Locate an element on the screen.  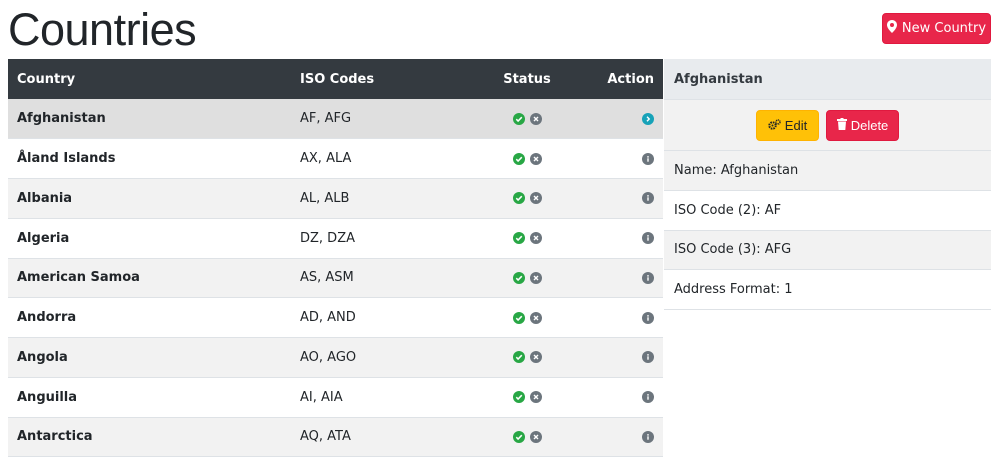
detail-item: Address Format: 1 is located at coordinates (827, 290).